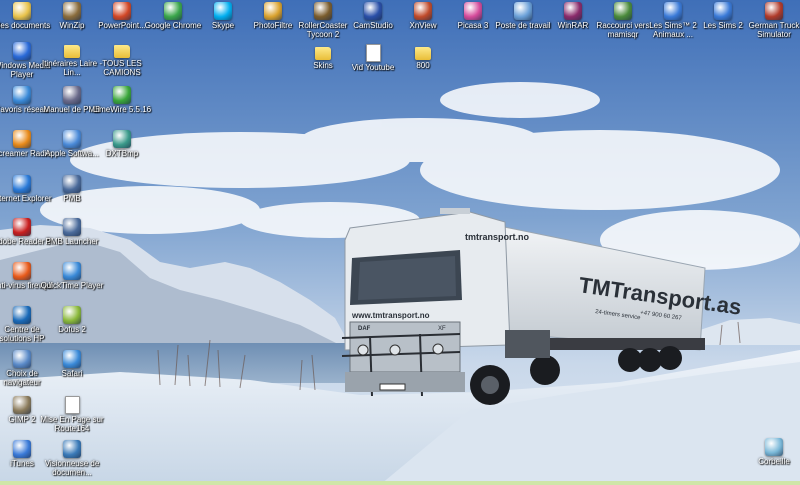 This screenshot has height=485, width=800. I want to click on desktop-icon-label: TOUS LES CAMIONS, so click(122, 68).